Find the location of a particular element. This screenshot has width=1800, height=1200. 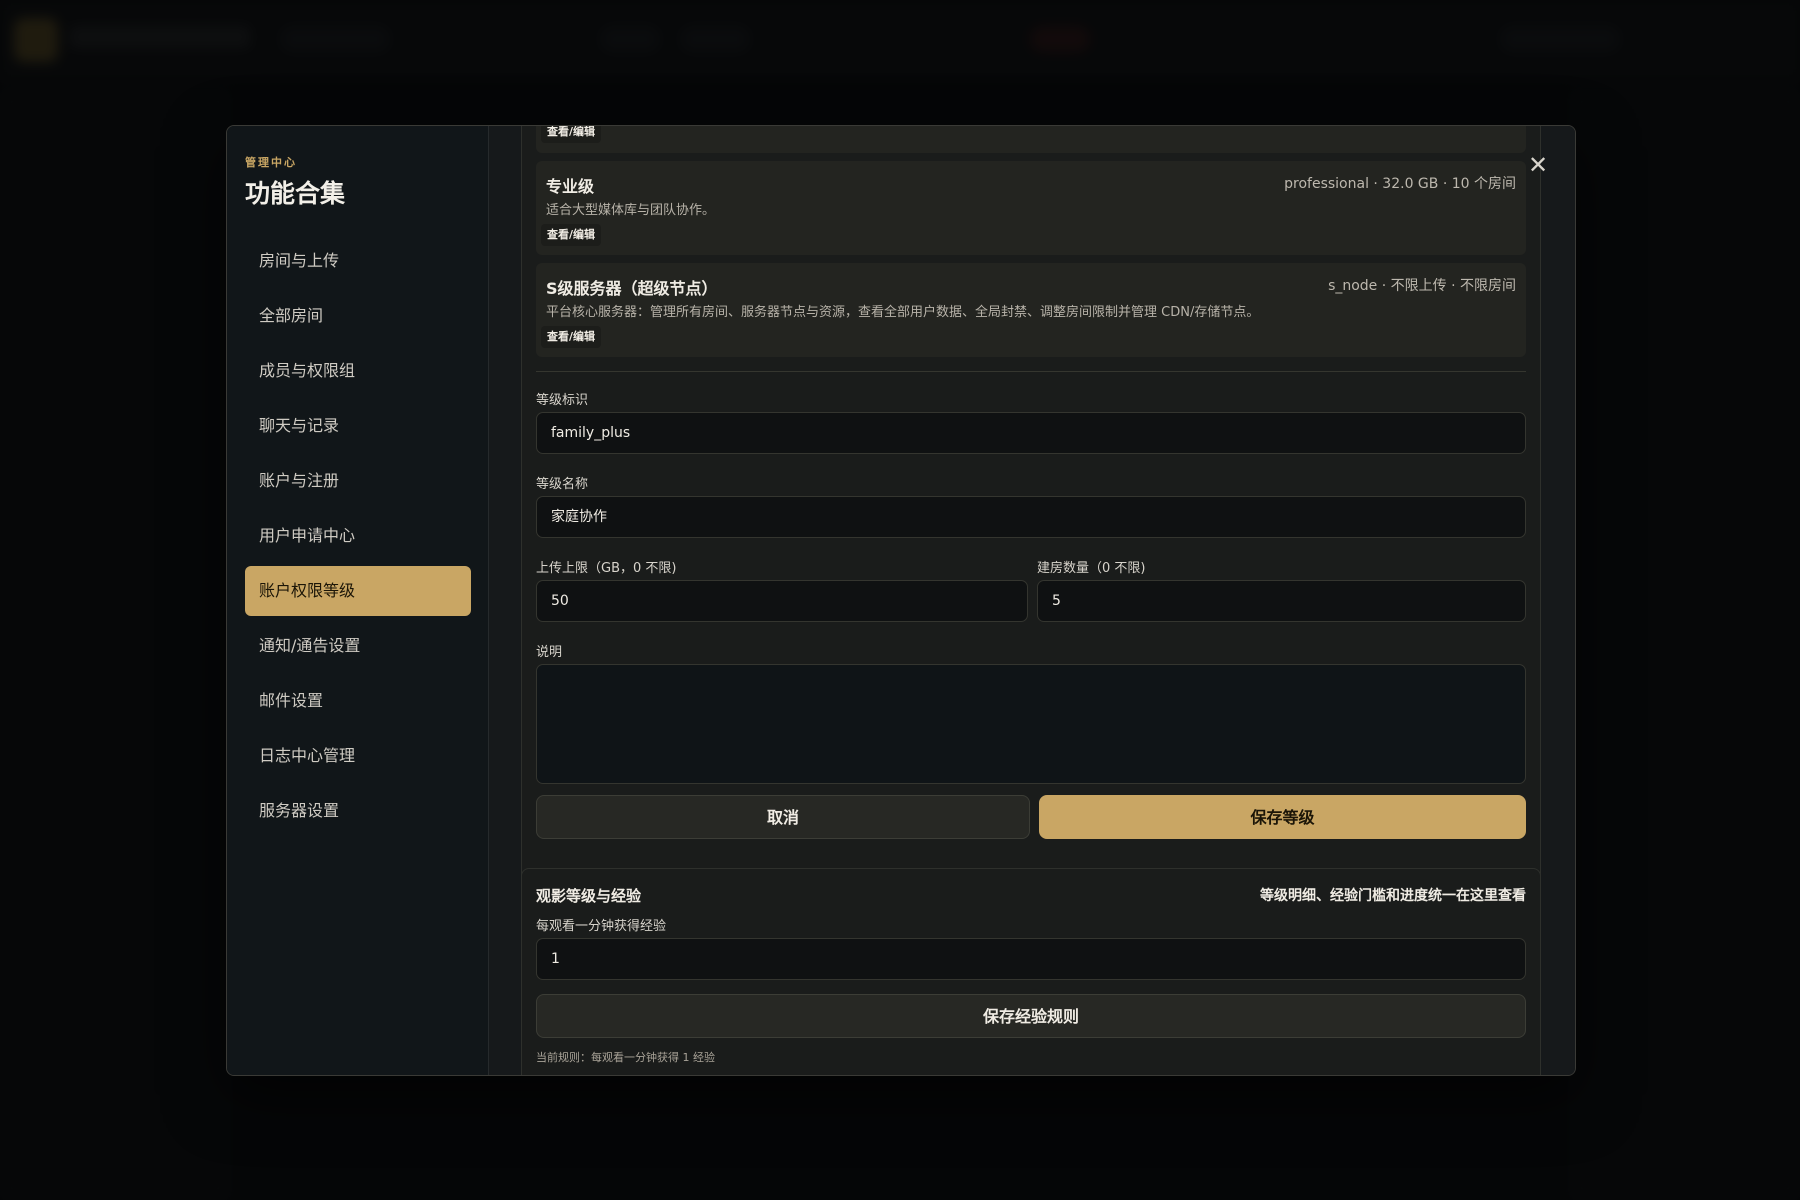

sidebar-item-members-groups: 成员与权限组 is located at coordinates (358, 371).